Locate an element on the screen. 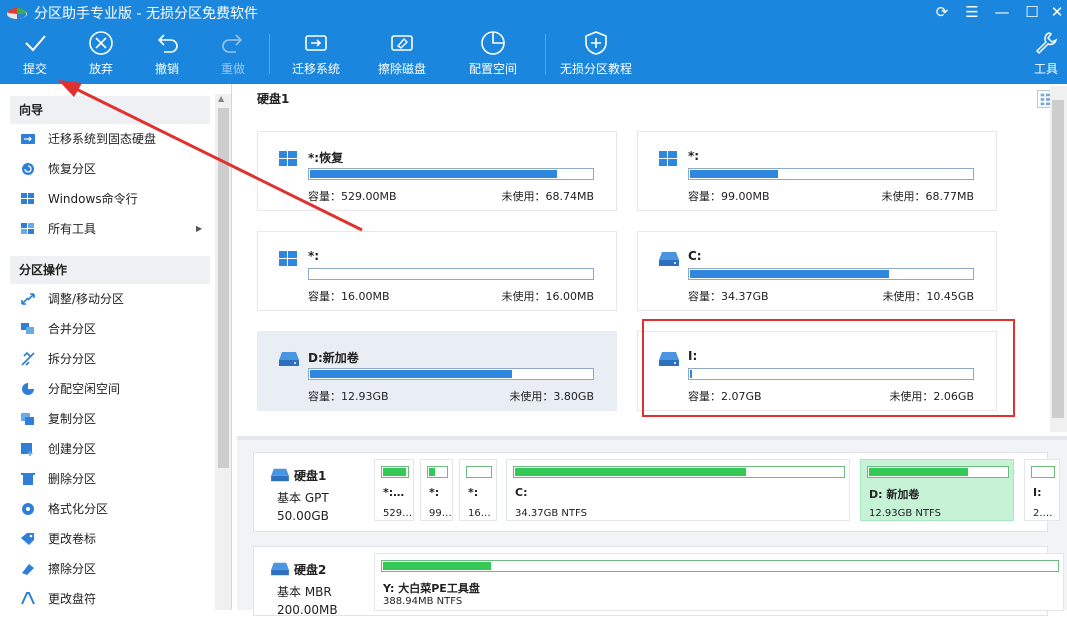 The width and height of the screenshot is (1067, 617). sidebar-item-migrate-ssd: 迁移系统到固态硬盘 is located at coordinates (115, 139).